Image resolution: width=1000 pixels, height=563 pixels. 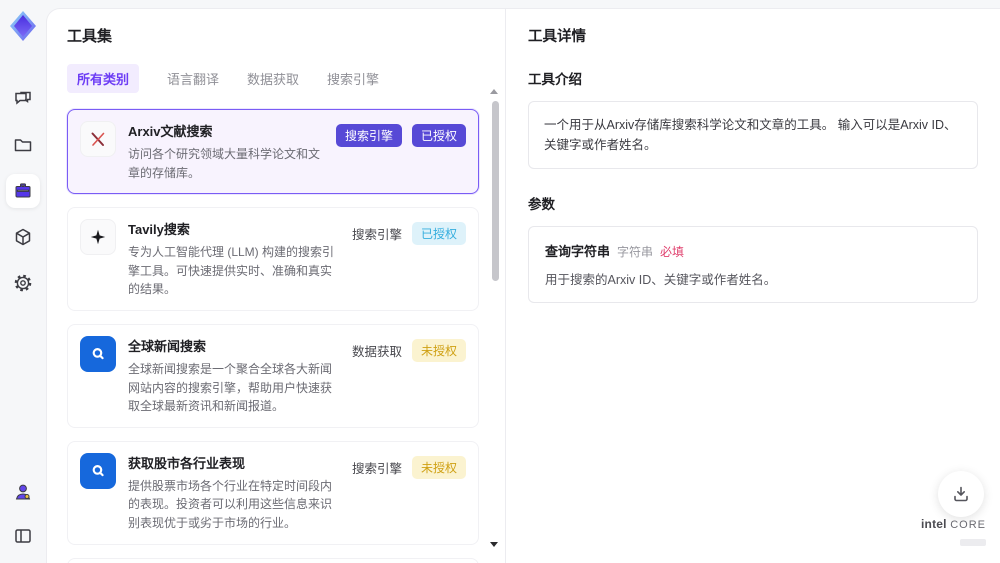 I want to click on collapse-panel-icon, so click(x=23, y=536).